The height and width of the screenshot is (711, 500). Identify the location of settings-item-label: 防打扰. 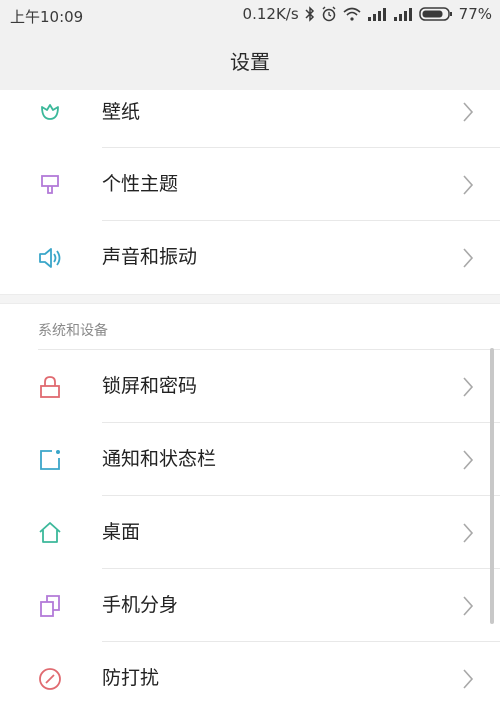
(131, 678).